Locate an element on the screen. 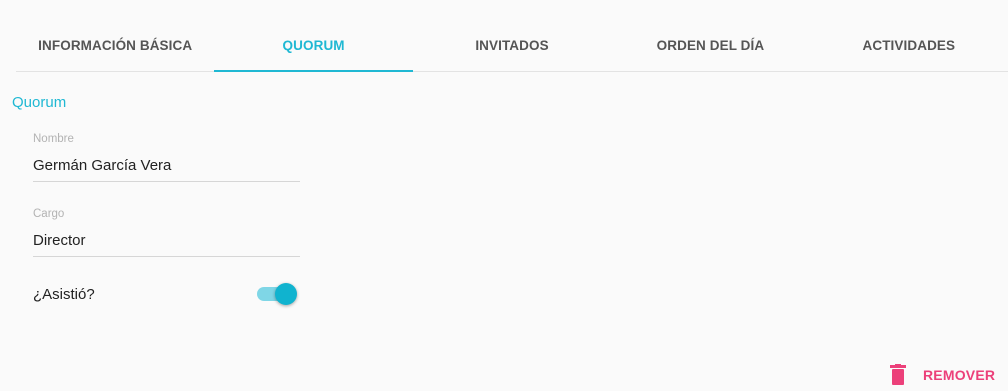  tab-orden-del-dia: ORDEN DEL DÍA is located at coordinates (710, 46).